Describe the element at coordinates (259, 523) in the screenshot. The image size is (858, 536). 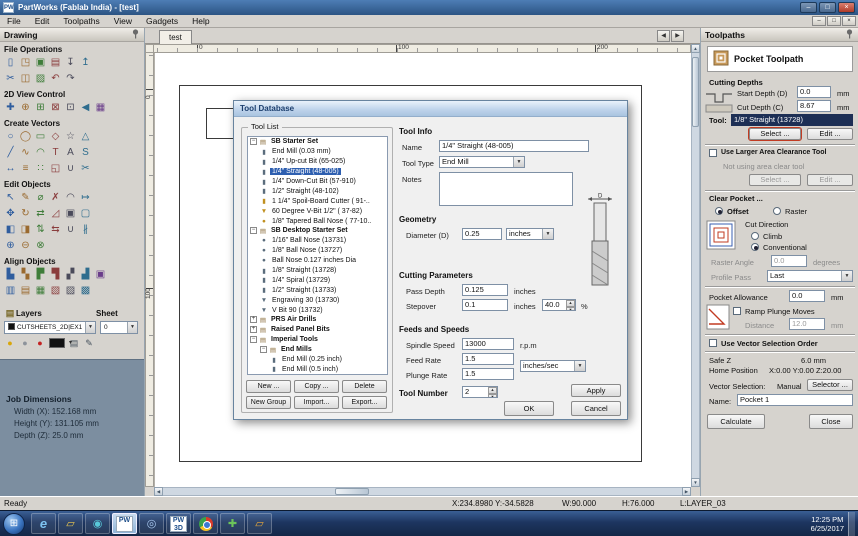
I see `documents-folder-taskbar-icon: ▱` at that location.